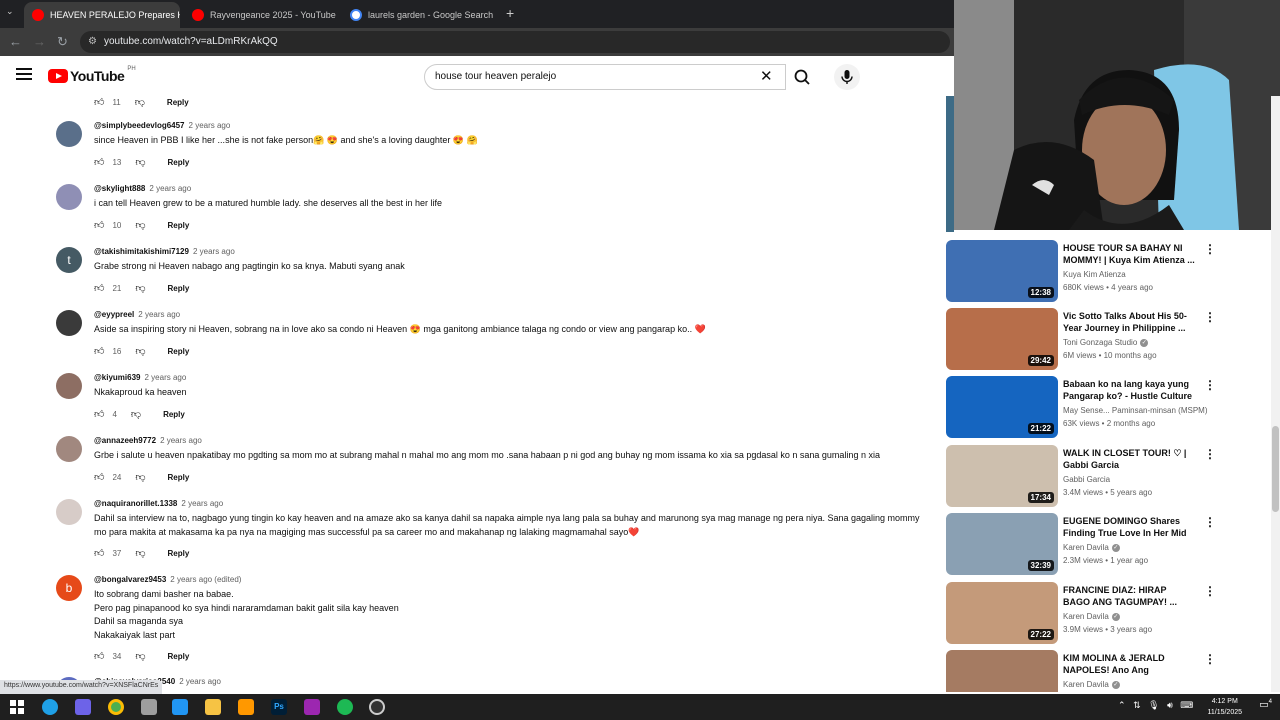 This screenshot has height=720, width=1280. What do you see at coordinates (1137, 705) in the screenshot?
I see `network-icon: ⇅` at bounding box center [1137, 705].